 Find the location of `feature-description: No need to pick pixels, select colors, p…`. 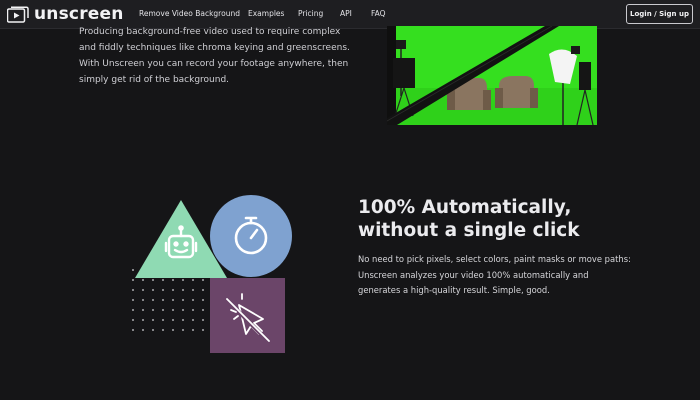

feature-description: No need to pick pixels, select colors, p… is located at coordinates (494, 274).